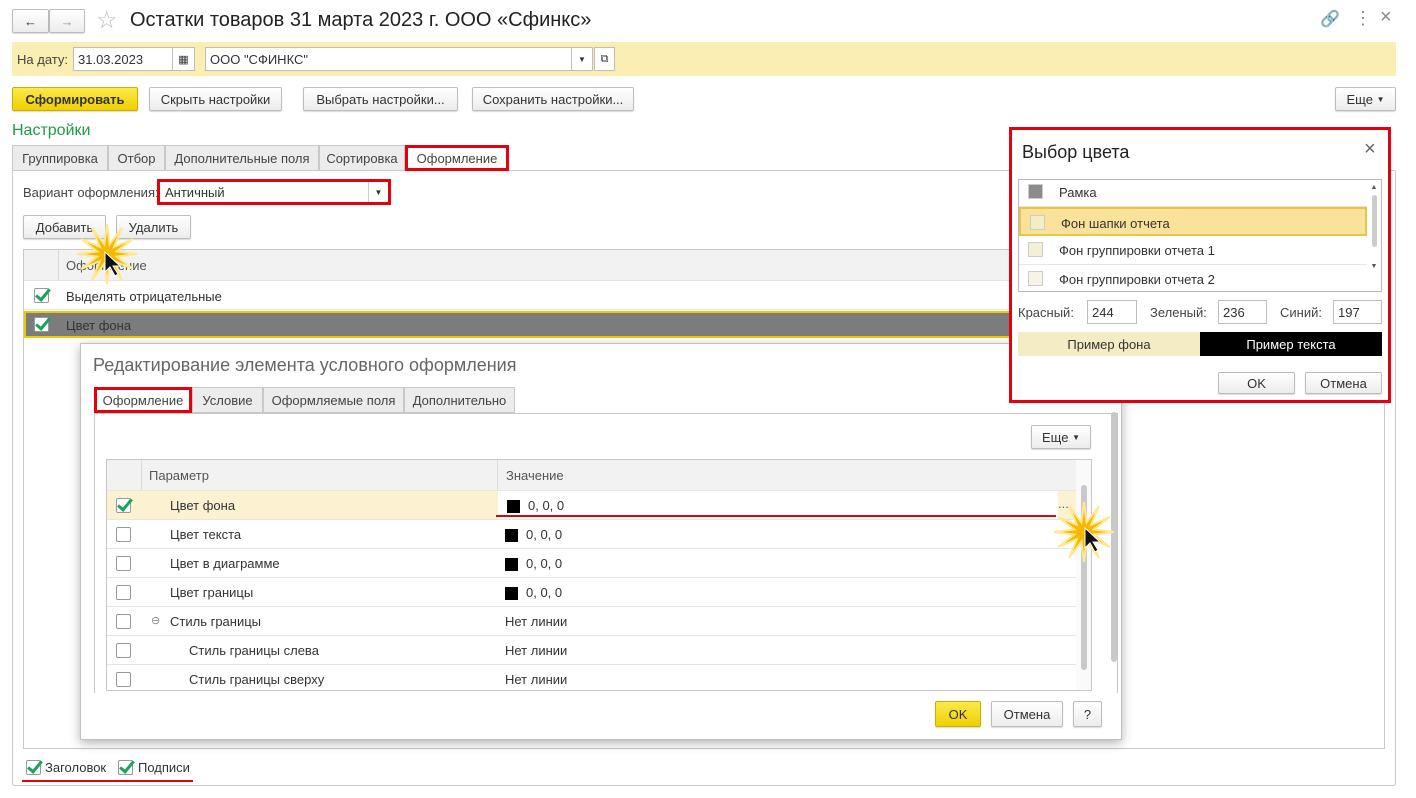  Describe the element at coordinates (216, 621) in the screenshot. I see `parameter-name: Стиль границы` at that location.